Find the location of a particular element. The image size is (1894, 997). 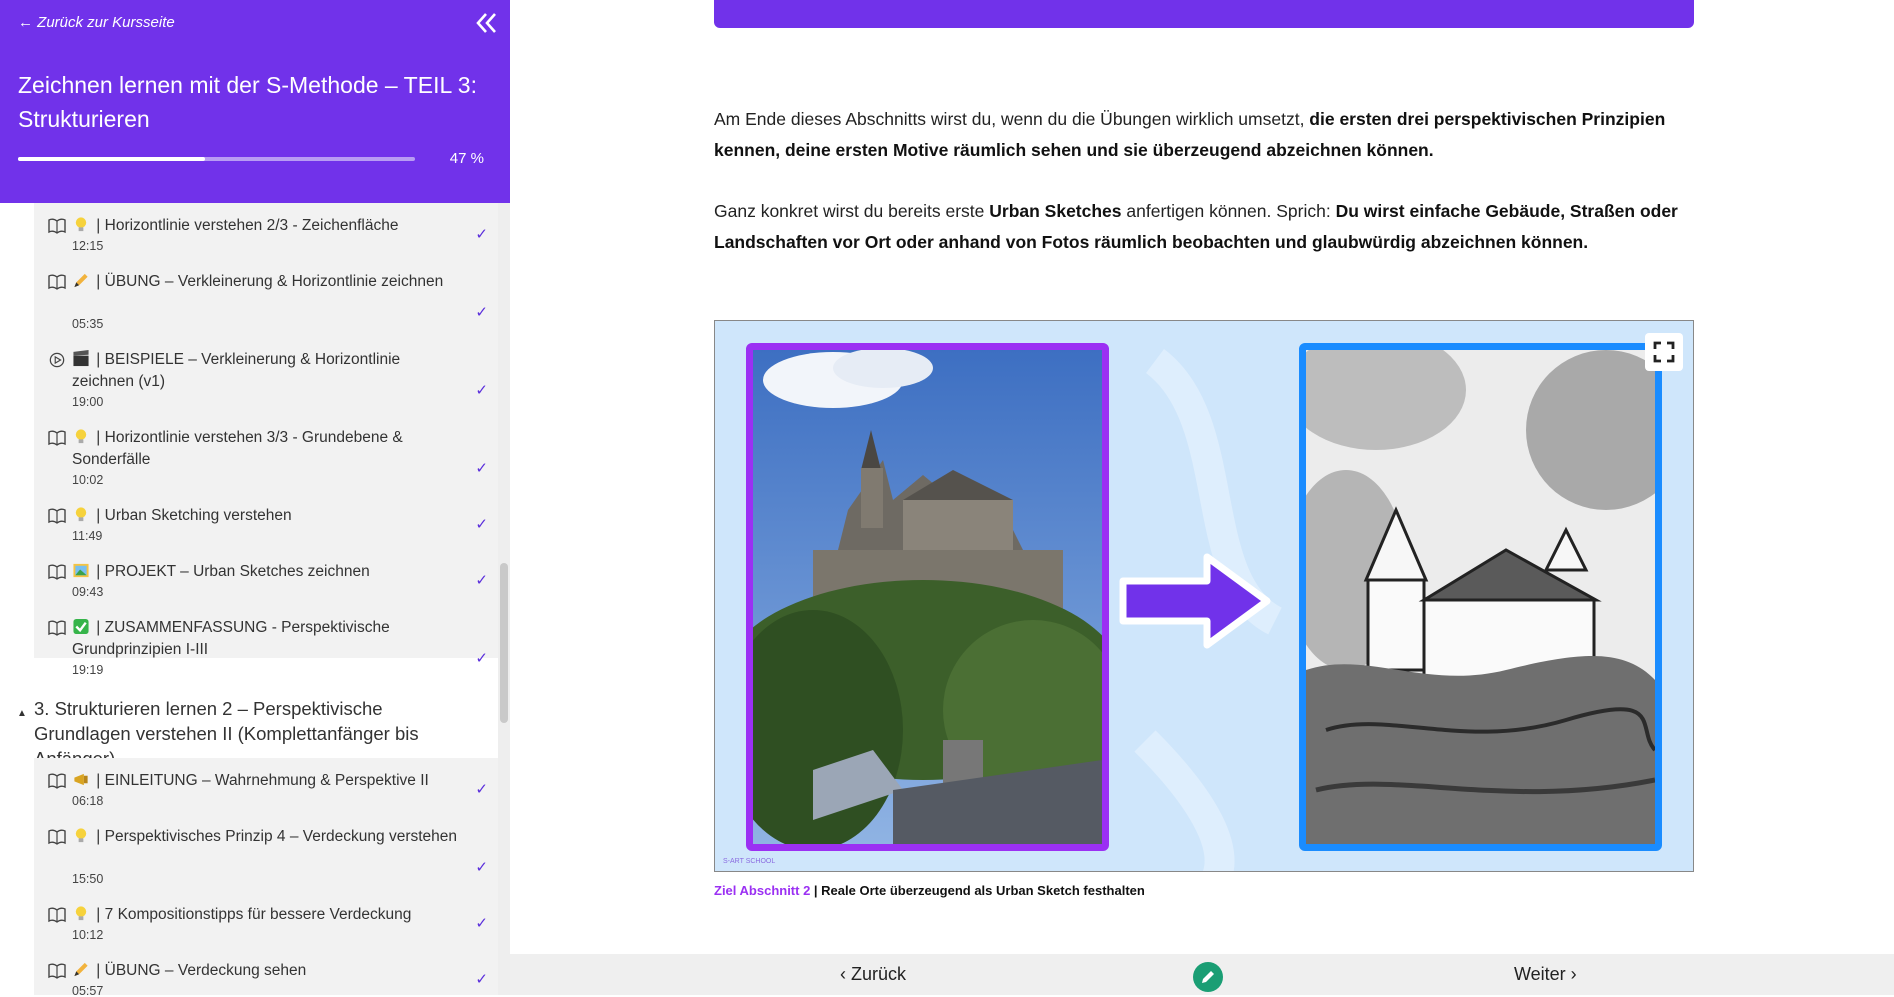

figure-logo: S-ART SCHOOL is located at coordinates (749, 861).